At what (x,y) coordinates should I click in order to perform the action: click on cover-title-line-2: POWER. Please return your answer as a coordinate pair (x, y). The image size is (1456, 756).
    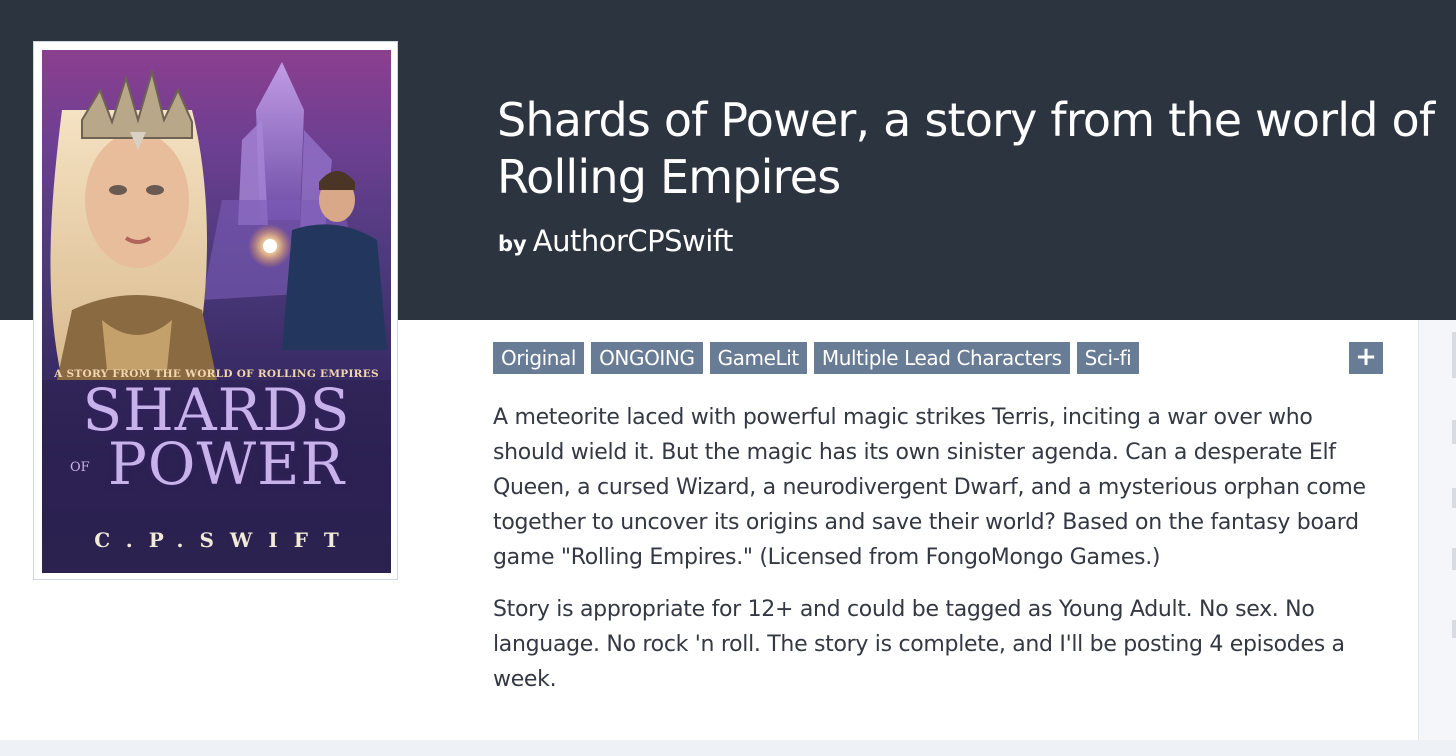
    Looking at the image, I should click on (226, 464).